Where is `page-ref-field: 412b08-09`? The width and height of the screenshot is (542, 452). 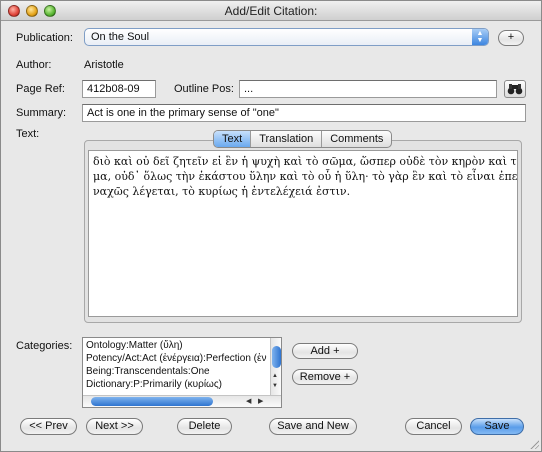
page-ref-field: 412b08-09 is located at coordinates (119, 89).